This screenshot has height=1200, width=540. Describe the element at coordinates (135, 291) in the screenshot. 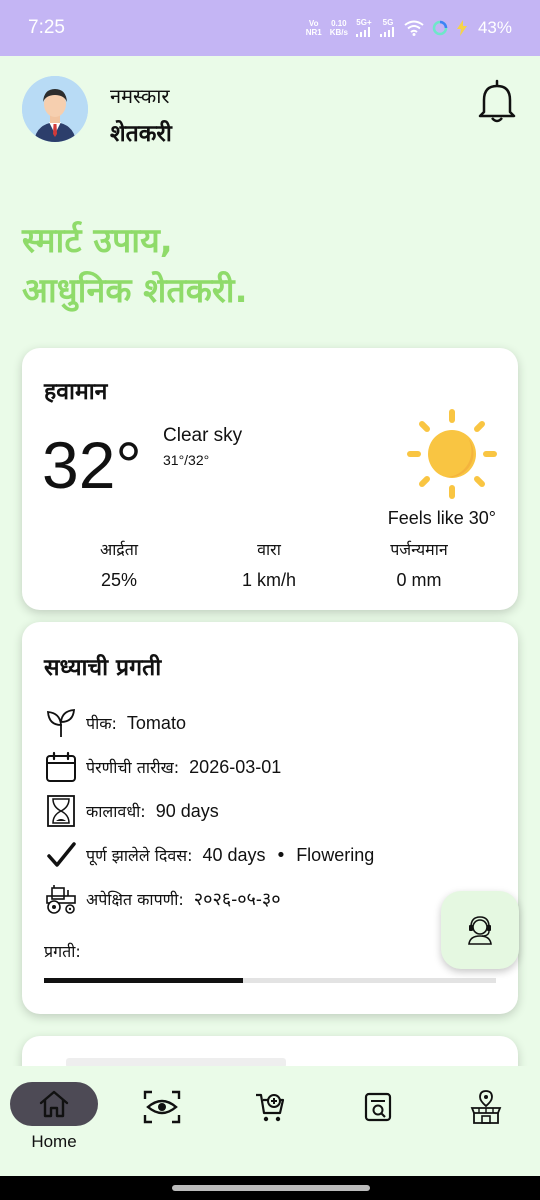

I see `headline-line-2: आधुनिक शेतकरी.` at that location.